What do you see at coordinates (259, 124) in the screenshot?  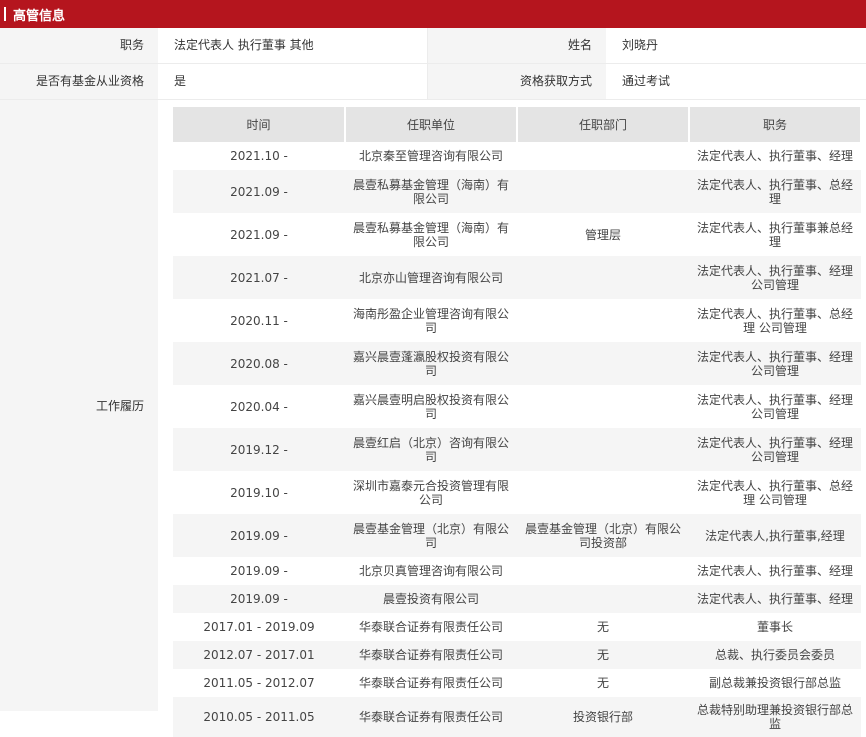 I see `column-header-time: 时间` at bounding box center [259, 124].